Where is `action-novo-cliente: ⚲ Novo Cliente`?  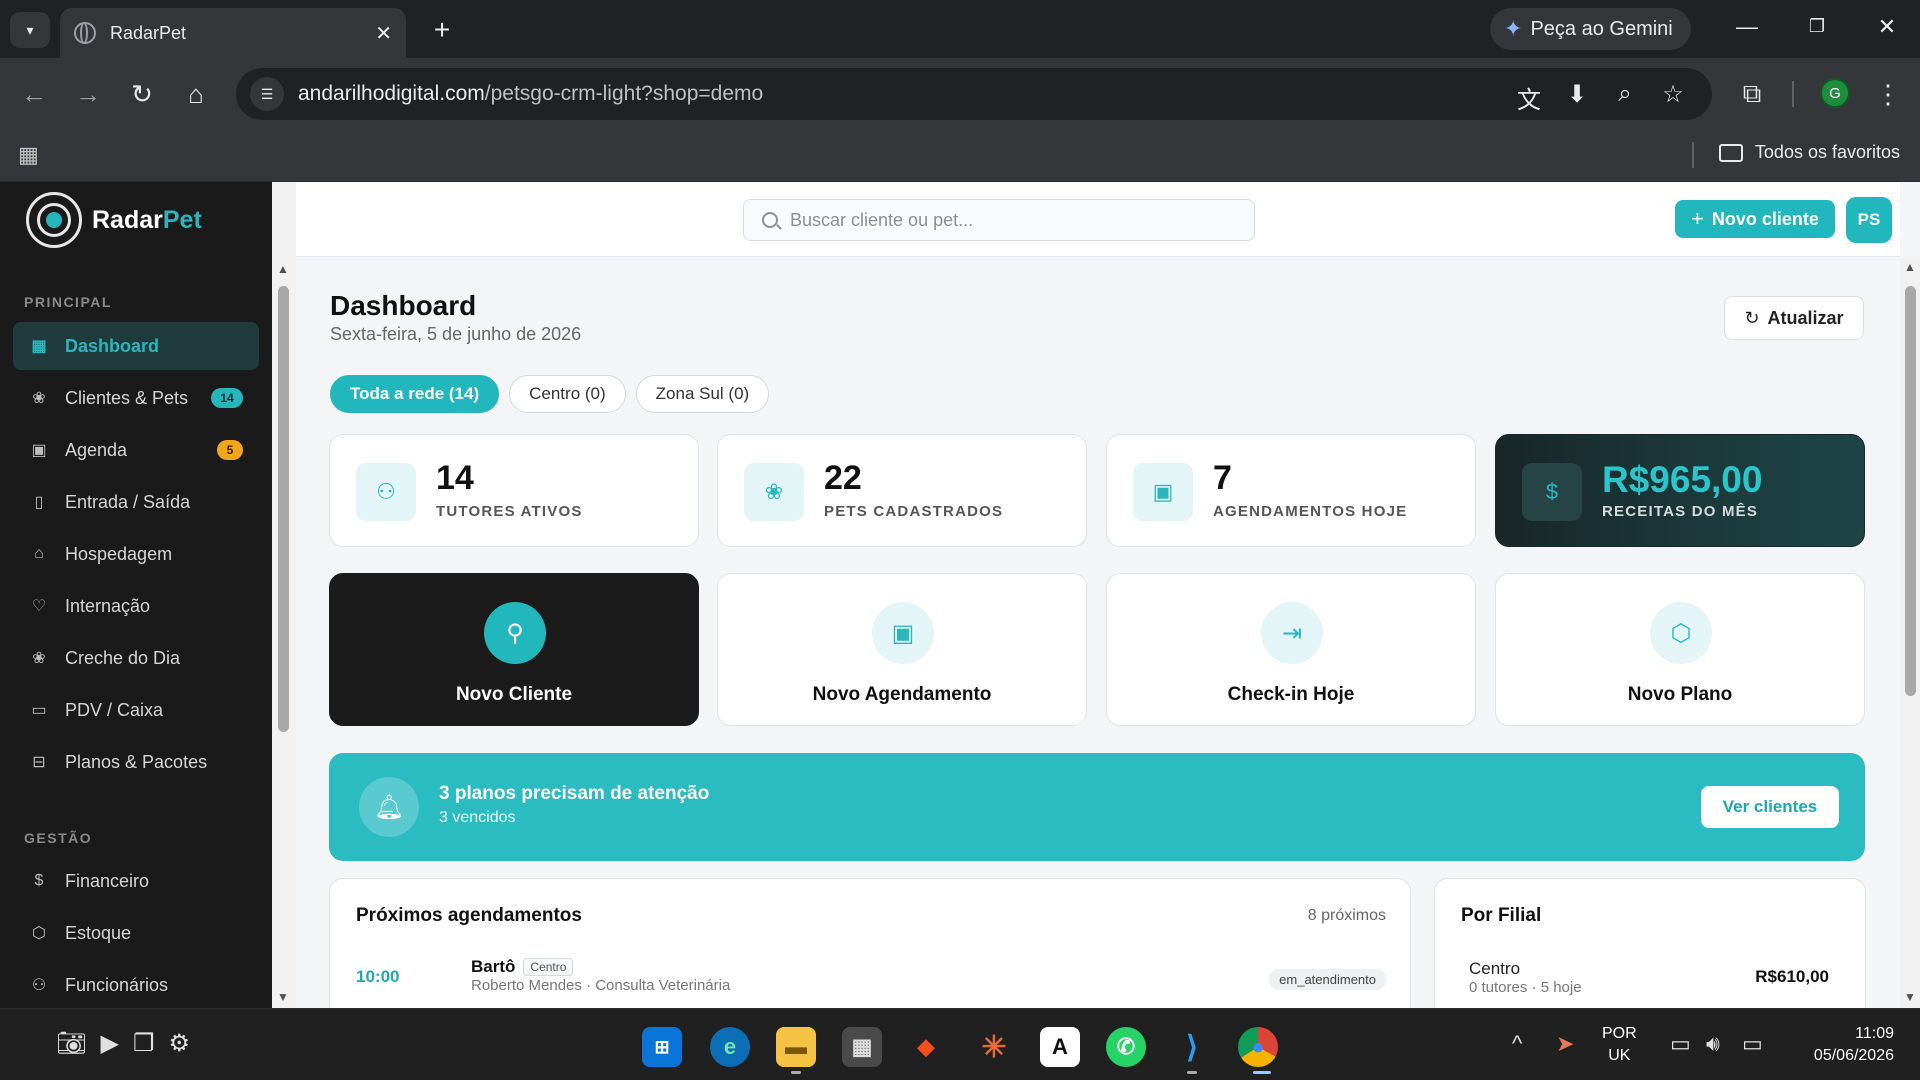
action-novo-cliente: ⚲ Novo Cliente is located at coordinates (514, 649).